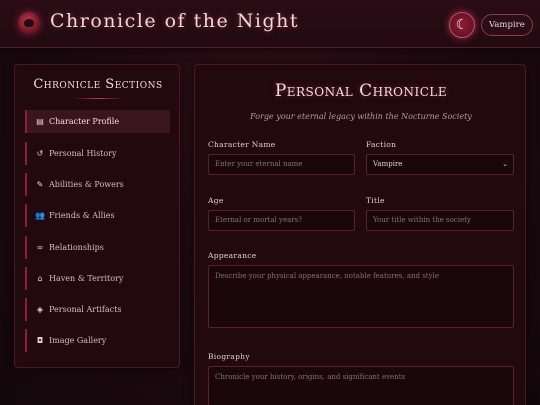 This screenshot has height=405, width=540. What do you see at coordinates (388, 164) in the screenshot?
I see `faction-select-value: Vampire` at bounding box center [388, 164].